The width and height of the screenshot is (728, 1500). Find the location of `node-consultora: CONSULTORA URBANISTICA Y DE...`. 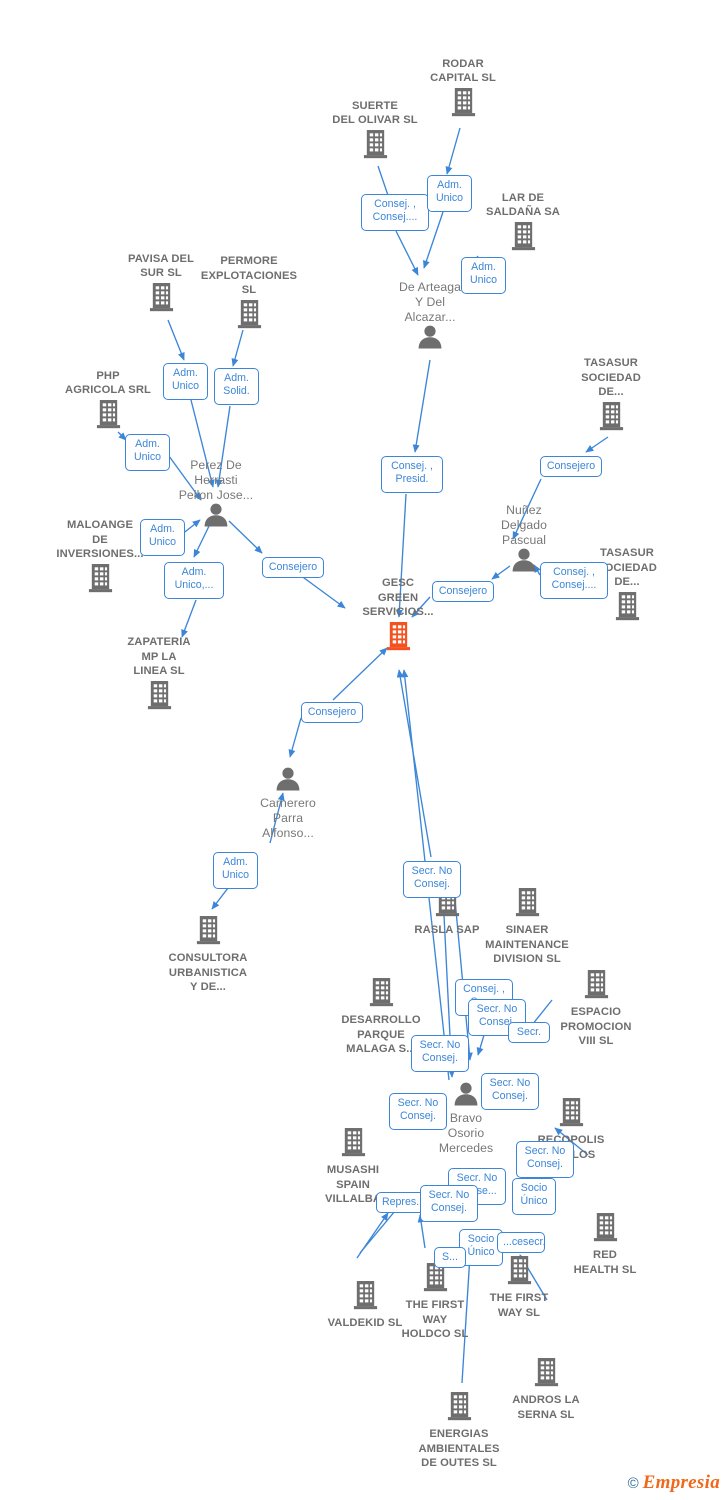

node-consultora: CONSULTORA URBANISTICA Y DE... is located at coordinates (208, 954).